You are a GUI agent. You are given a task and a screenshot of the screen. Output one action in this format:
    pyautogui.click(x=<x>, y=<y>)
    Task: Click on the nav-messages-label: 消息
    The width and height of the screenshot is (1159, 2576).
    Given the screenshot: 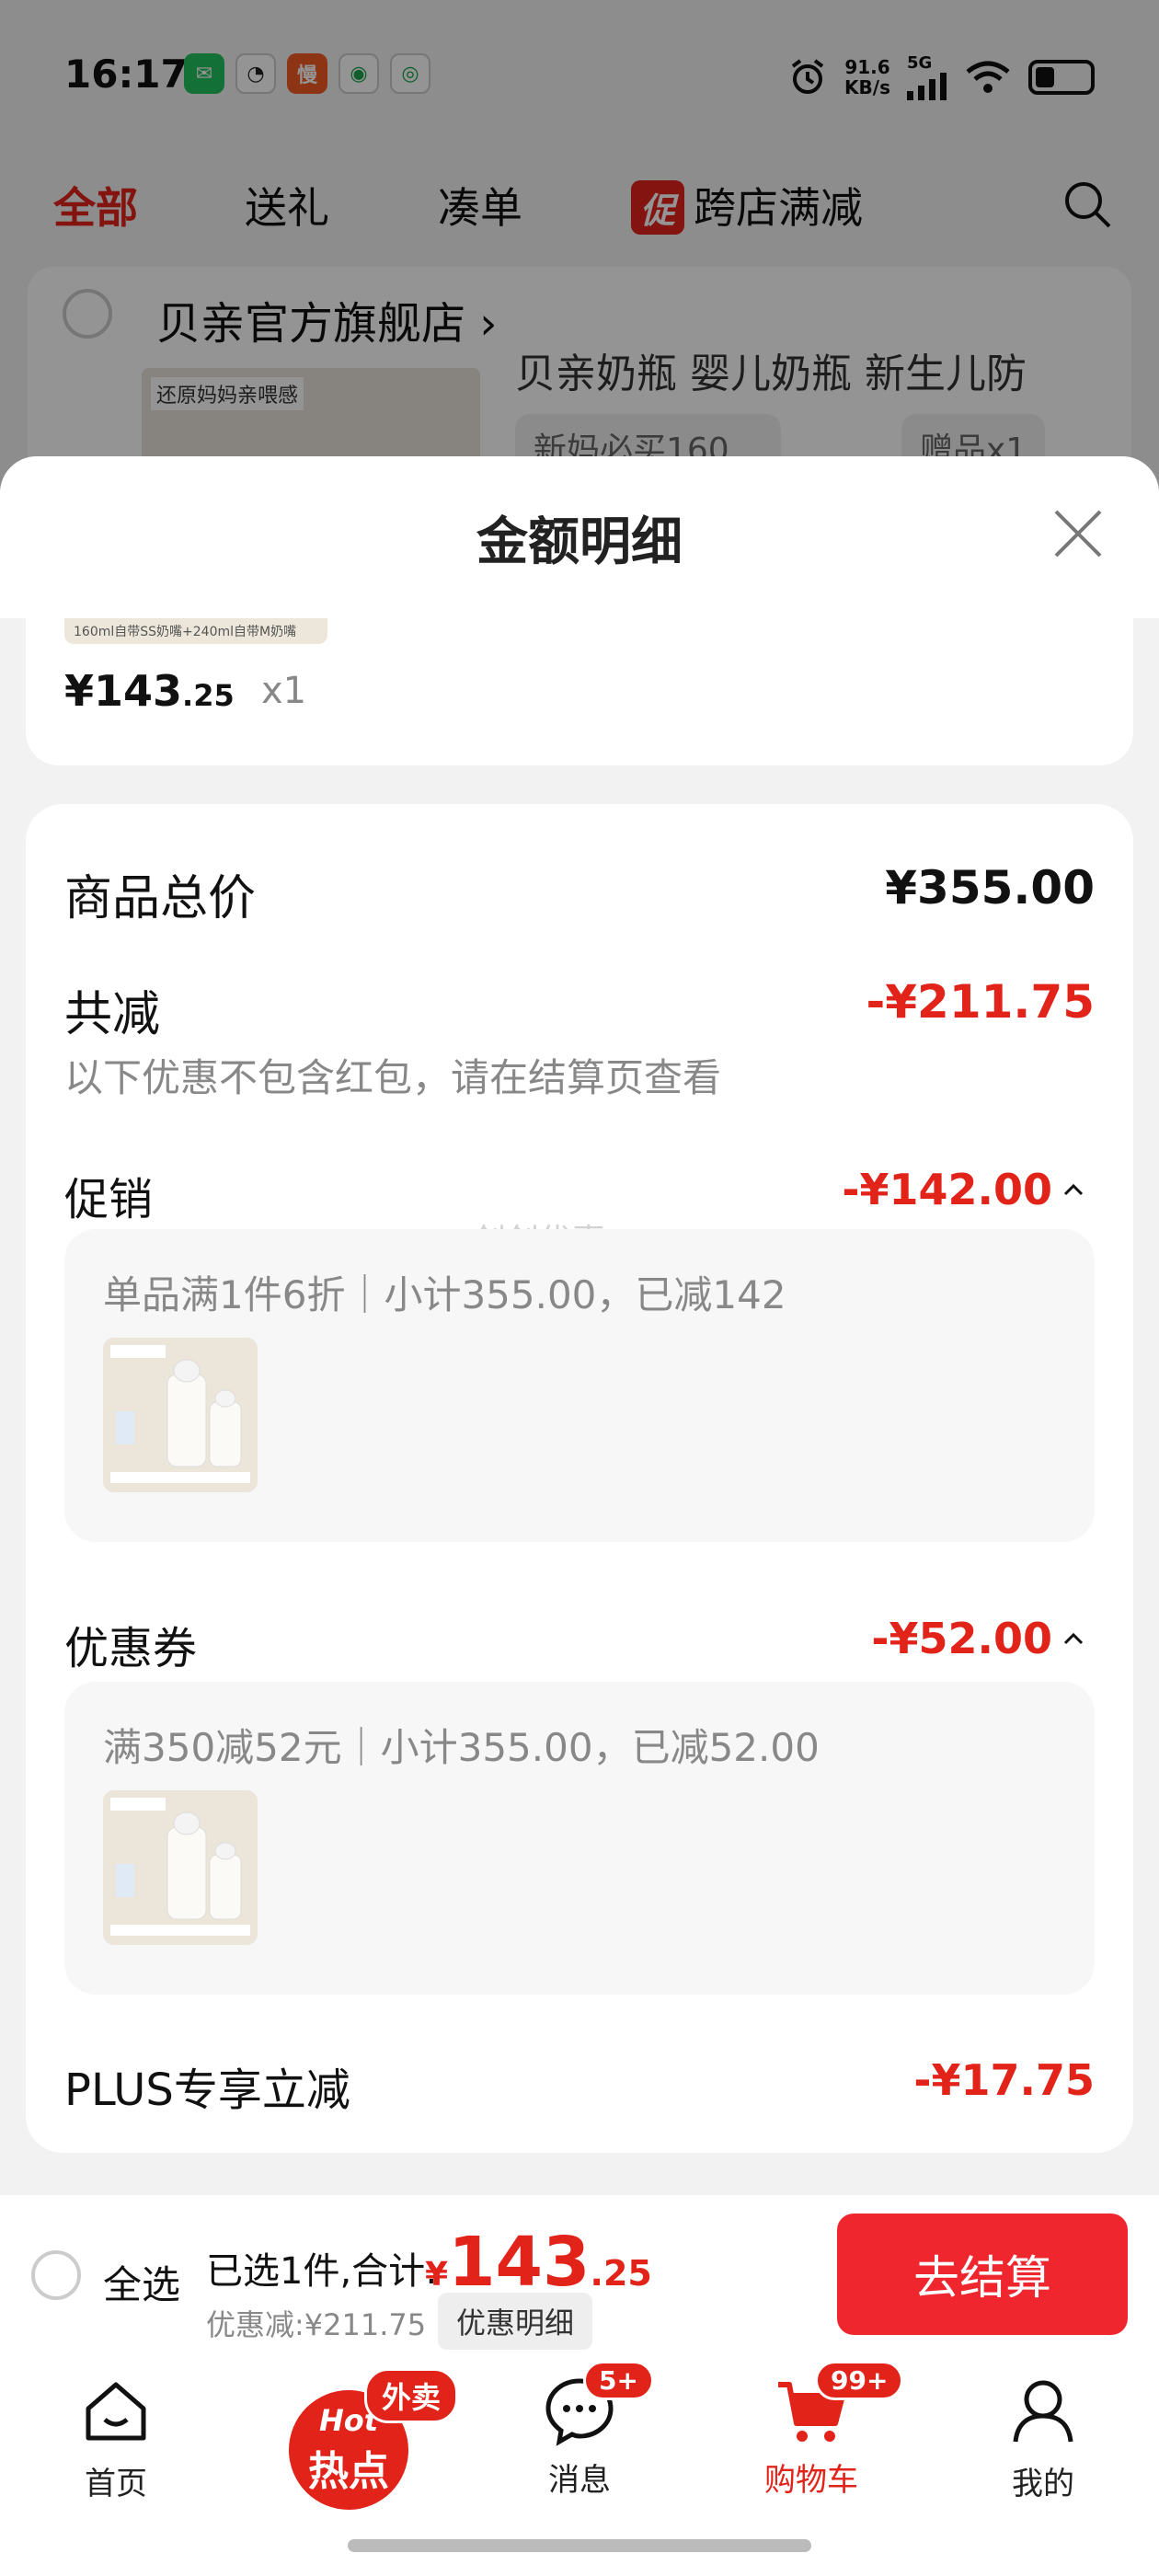 What is the action you would take?
    pyautogui.click(x=579, y=2480)
    